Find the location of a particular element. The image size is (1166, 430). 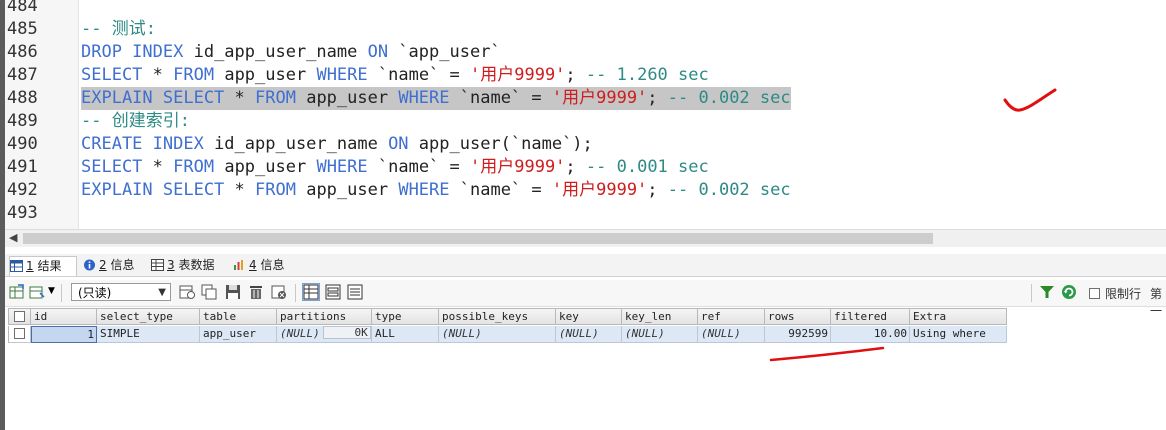

cell-filtered: 10.00 is located at coordinates (870, 334).